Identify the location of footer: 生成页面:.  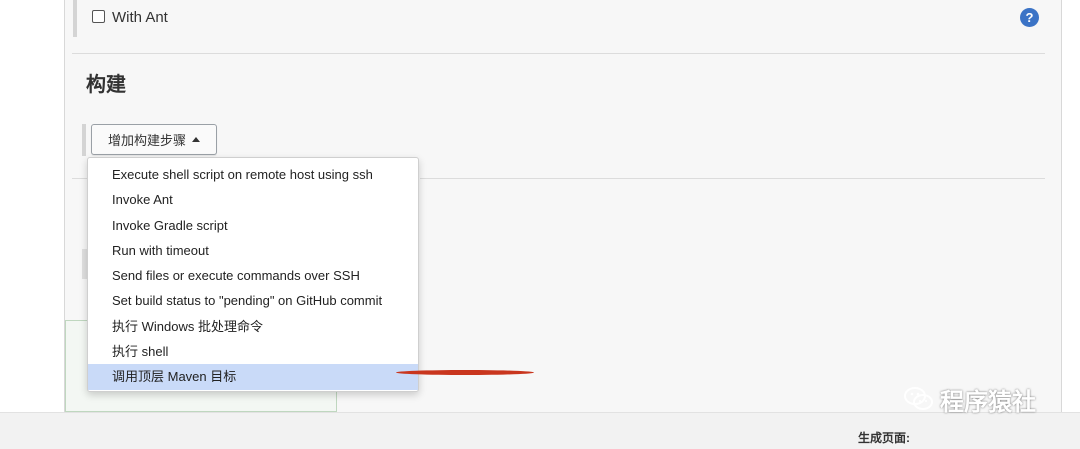
(540, 430).